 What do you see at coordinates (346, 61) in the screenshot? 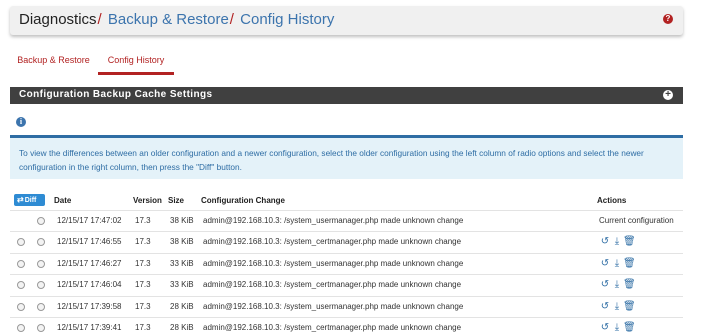
I see `tab-bar: Backup & Restore Config History` at bounding box center [346, 61].